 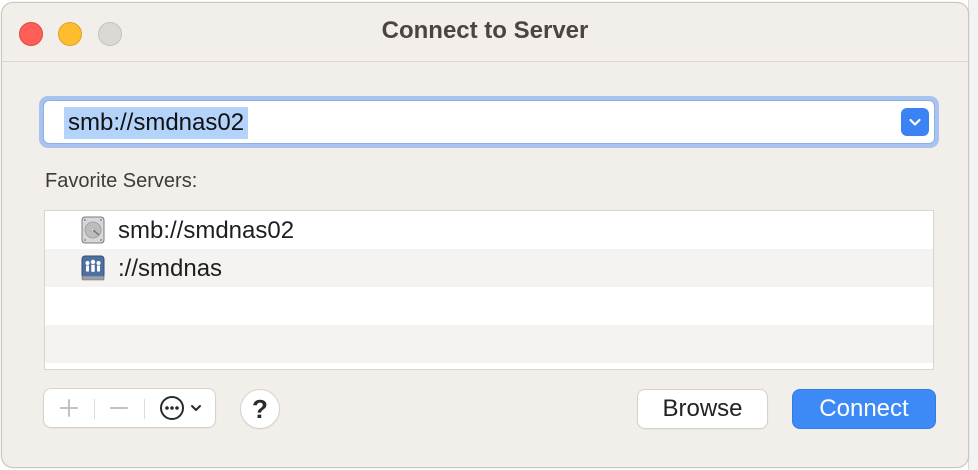 I want to click on hard-drive-icon, so click(x=93, y=230).